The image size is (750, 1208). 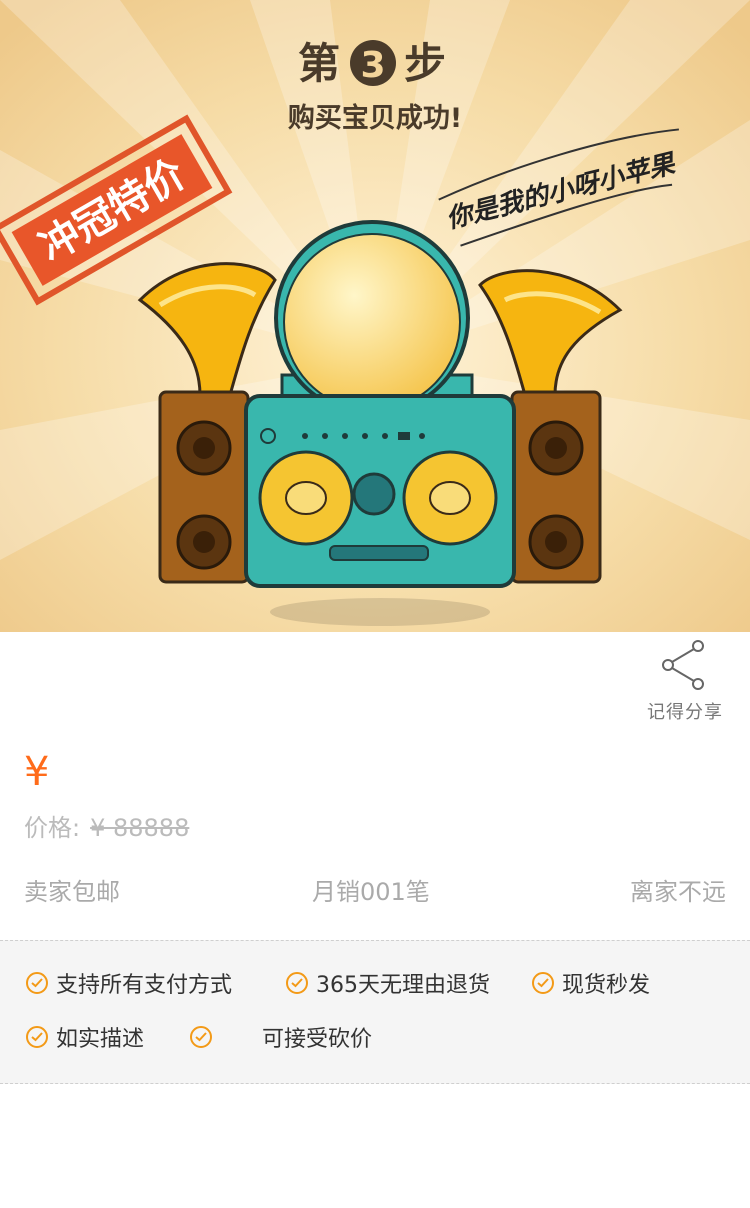 I want to click on share-button: 记得分享, so click(x=685, y=683).